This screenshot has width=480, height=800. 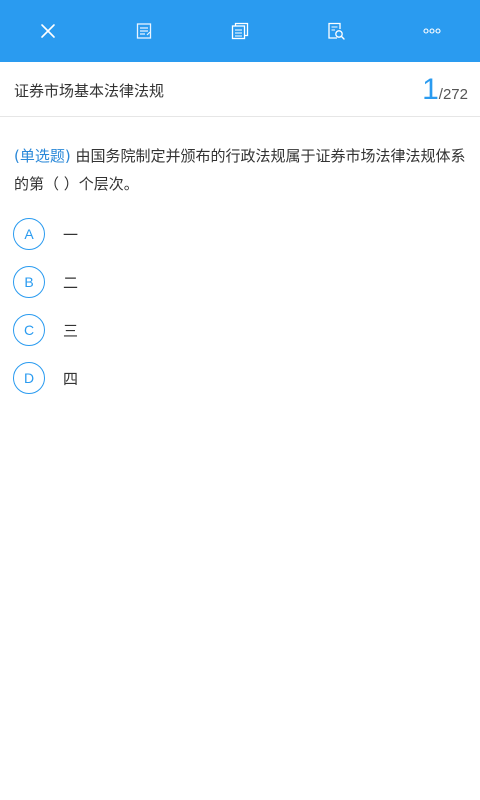 I want to click on notes-button, so click(x=144, y=31).